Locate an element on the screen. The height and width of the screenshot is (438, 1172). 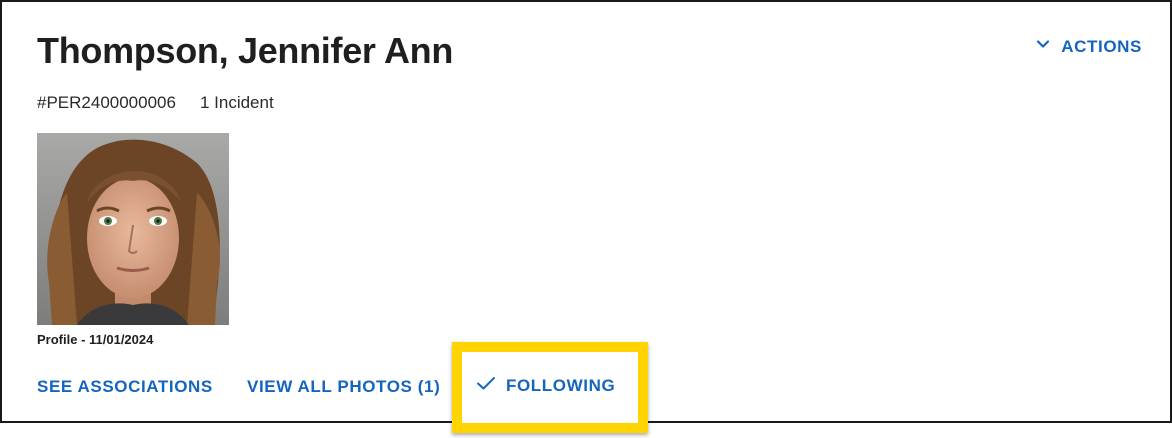
profile-photo is located at coordinates (133, 229).